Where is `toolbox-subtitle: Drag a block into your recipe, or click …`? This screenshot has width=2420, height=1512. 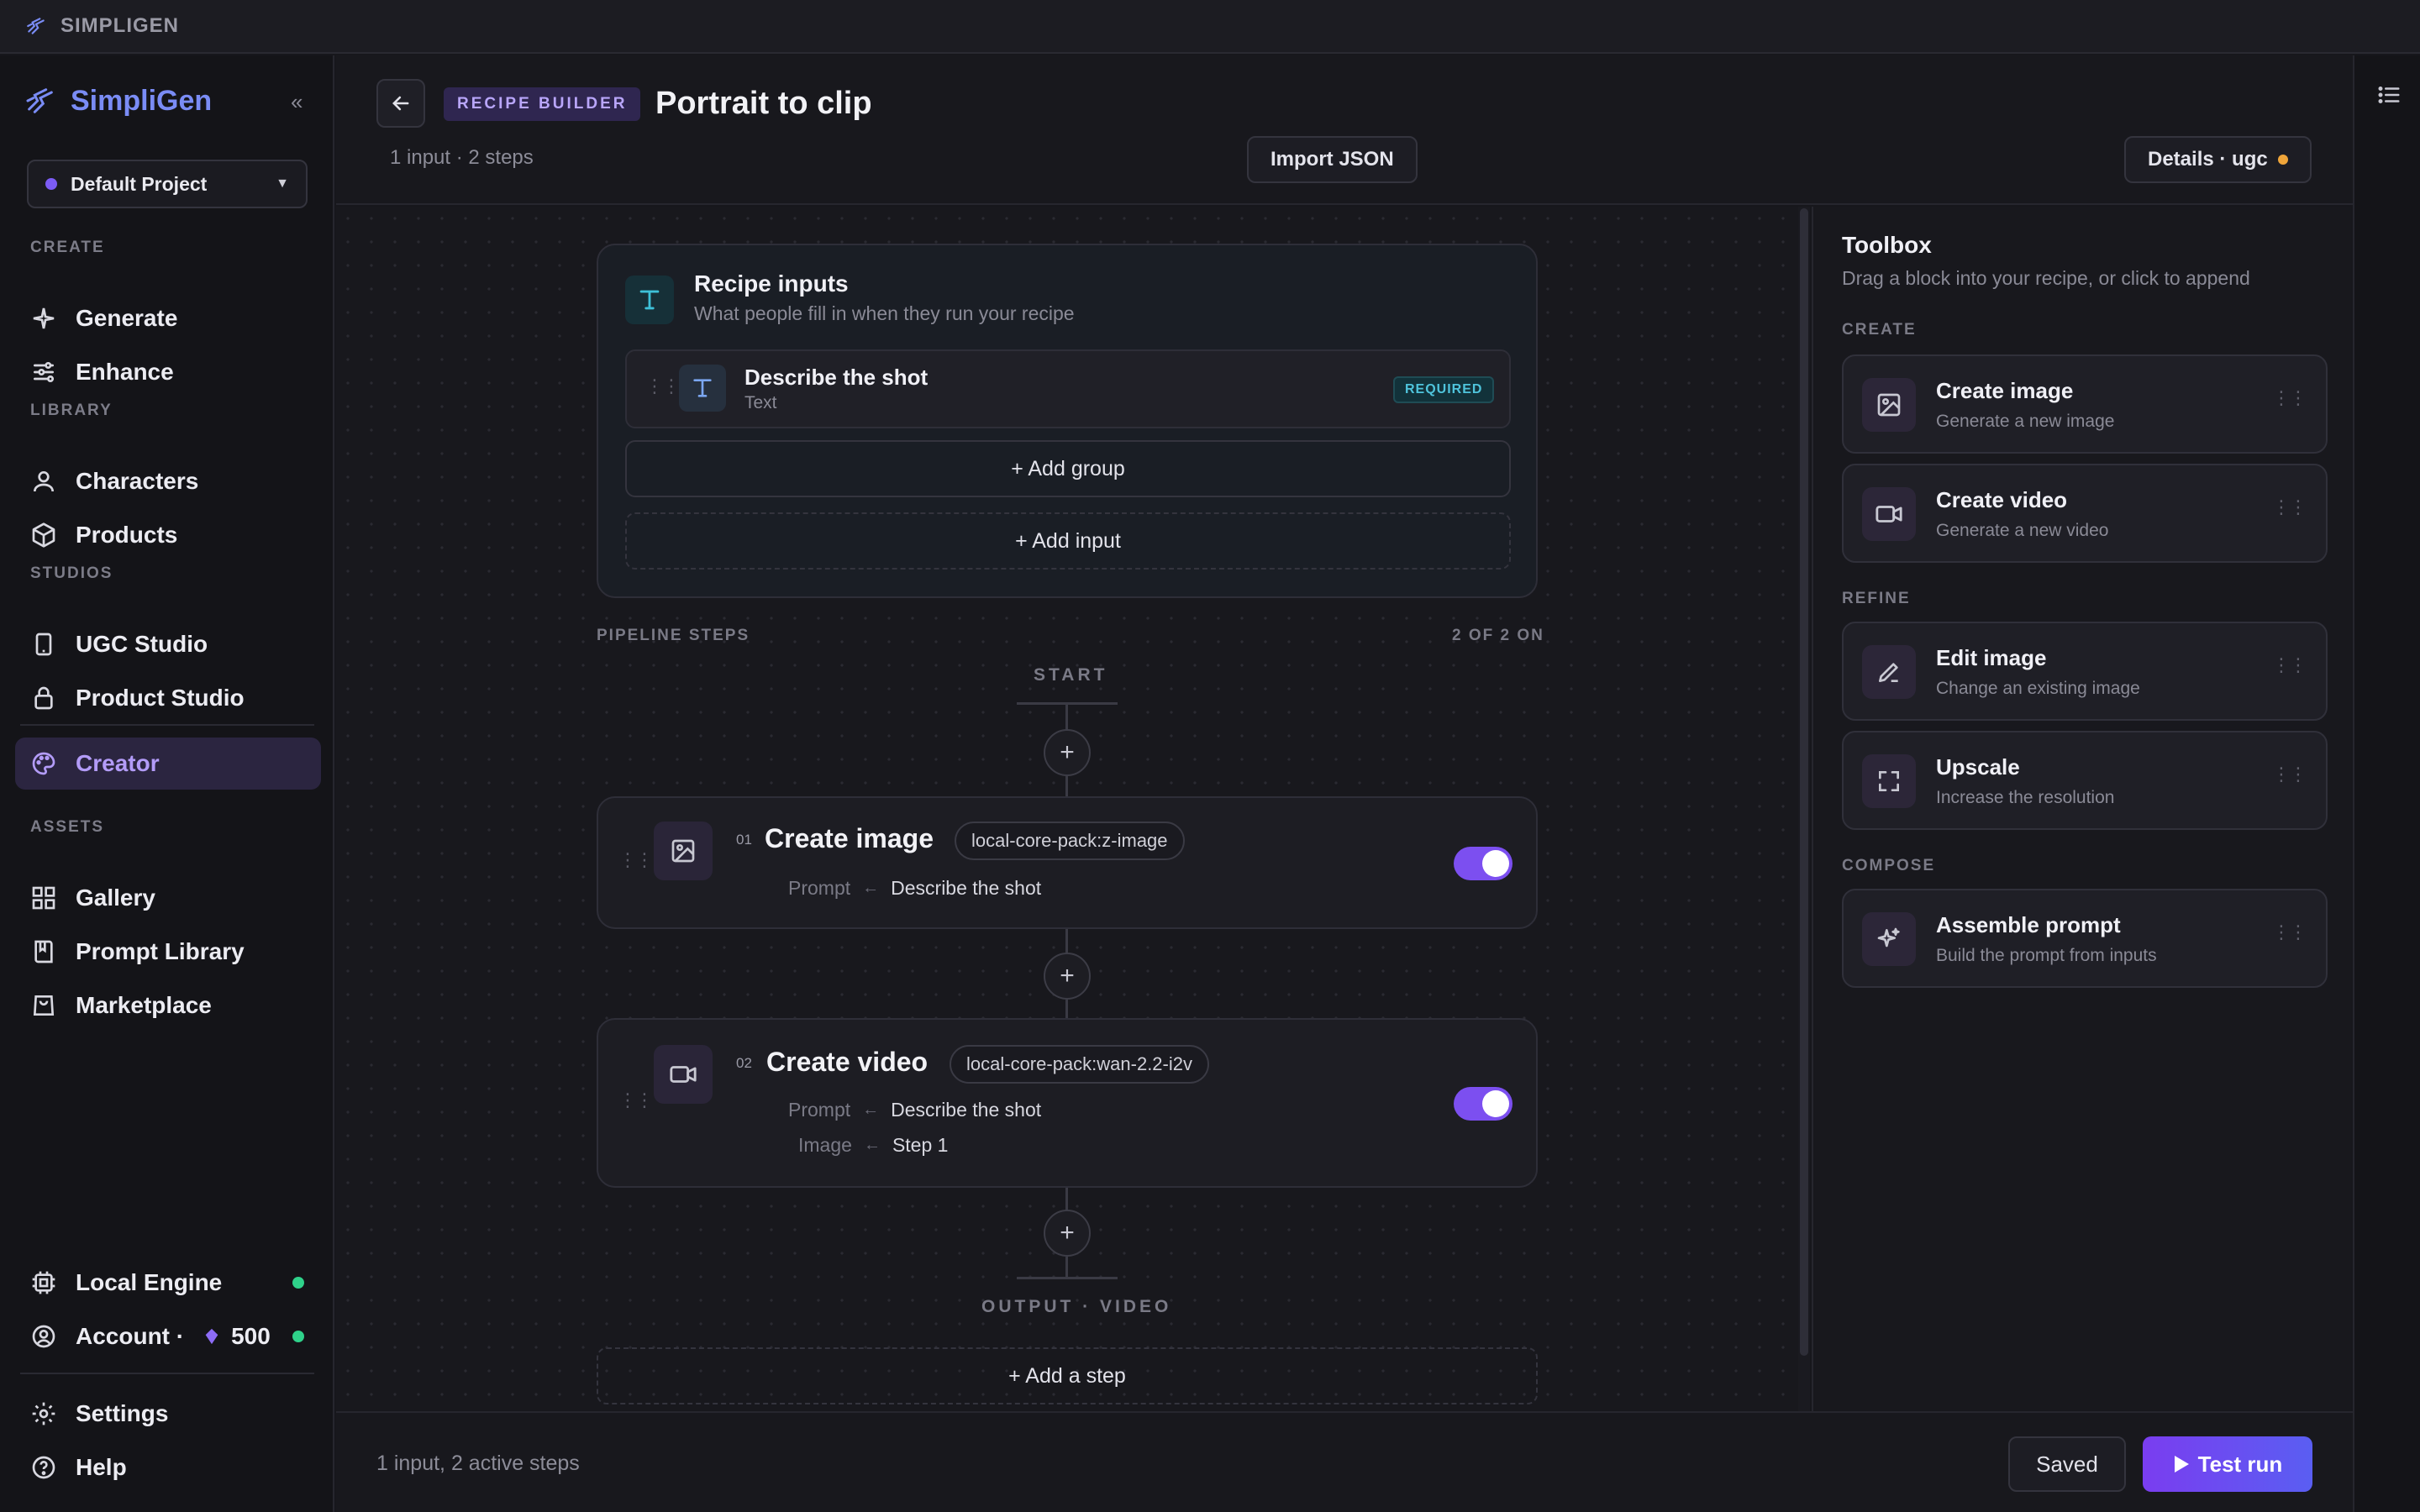
toolbox-subtitle: Drag a block into your recipe, or click … is located at coordinates (2046, 278).